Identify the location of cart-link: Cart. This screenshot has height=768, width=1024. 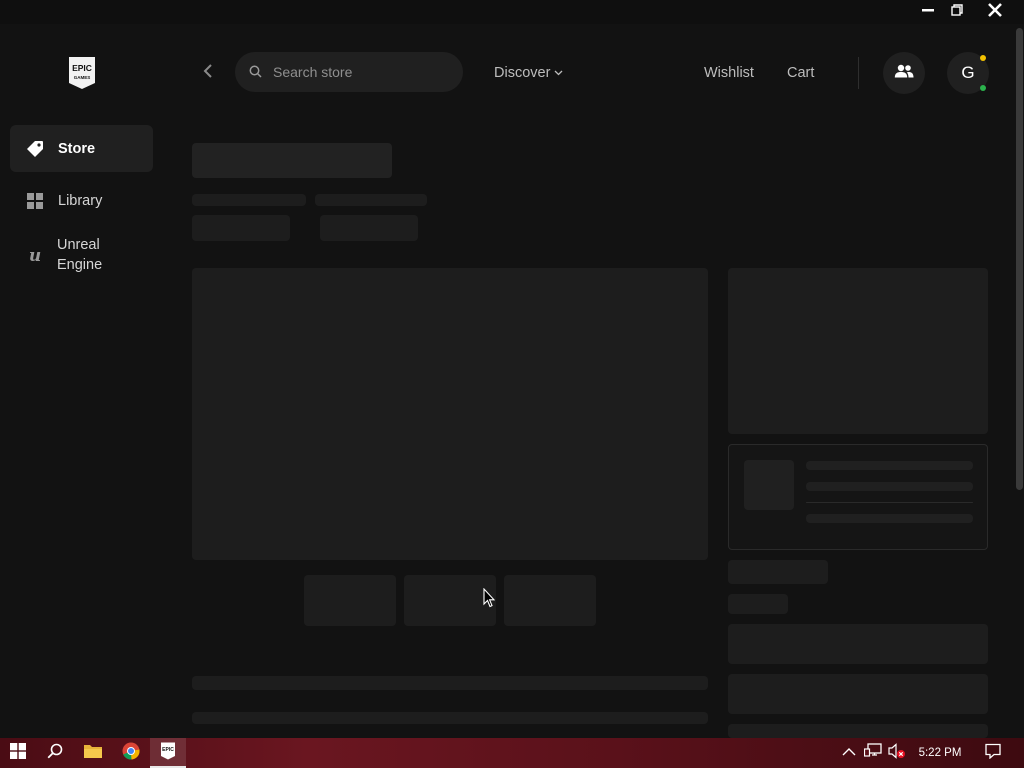
(800, 73).